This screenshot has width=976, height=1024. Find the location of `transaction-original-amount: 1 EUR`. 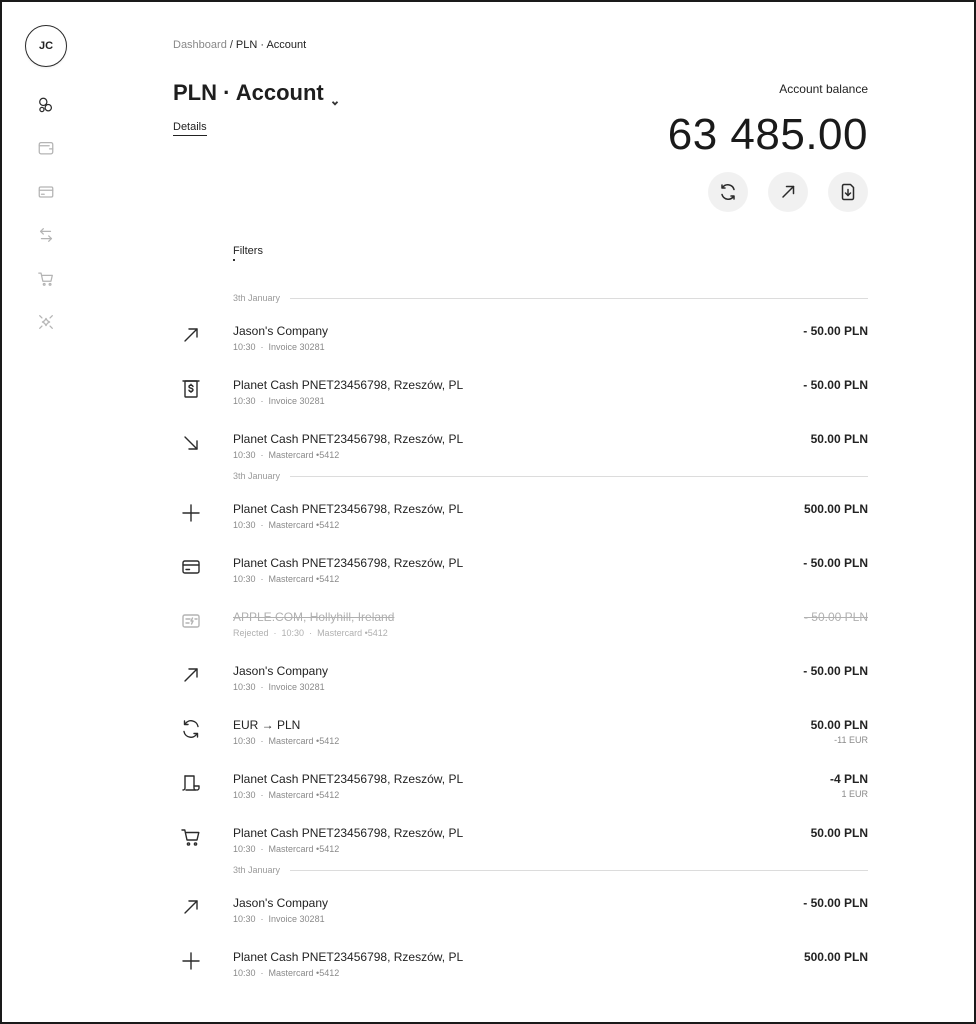

transaction-original-amount: 1 EUR is located at coordinates (854, 794).